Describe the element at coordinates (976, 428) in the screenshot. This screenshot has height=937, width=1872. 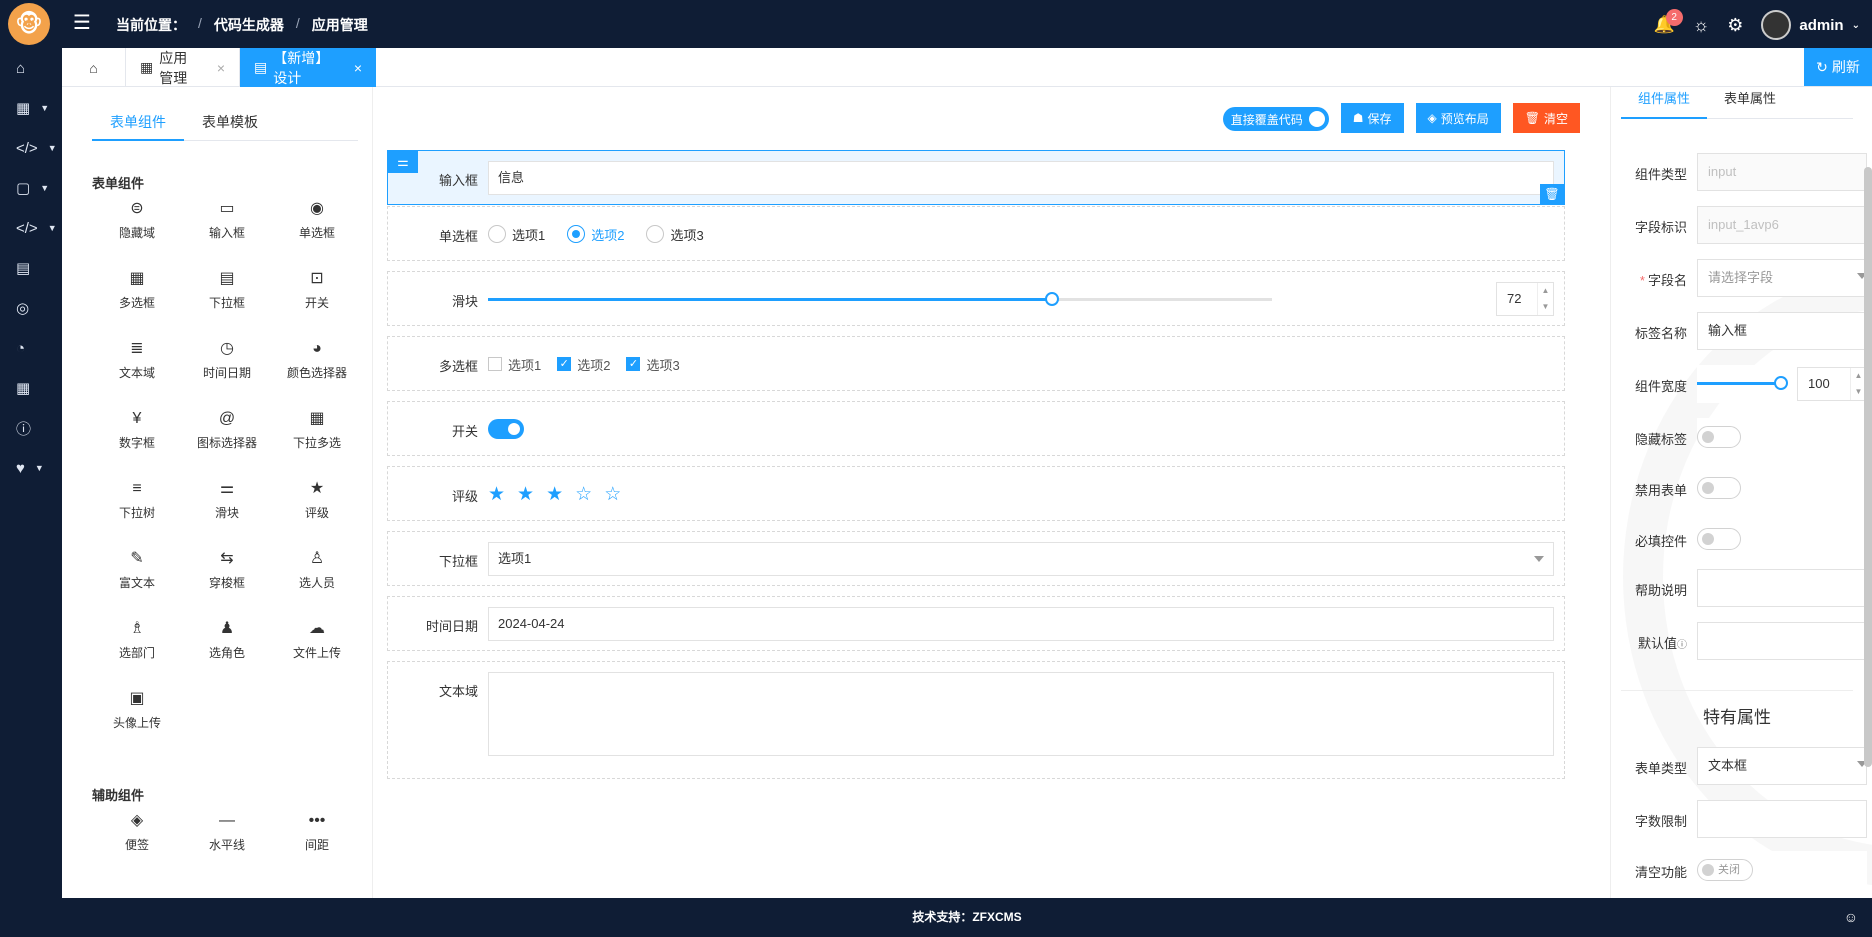
I see `form-item-switch: 开关` at that location.